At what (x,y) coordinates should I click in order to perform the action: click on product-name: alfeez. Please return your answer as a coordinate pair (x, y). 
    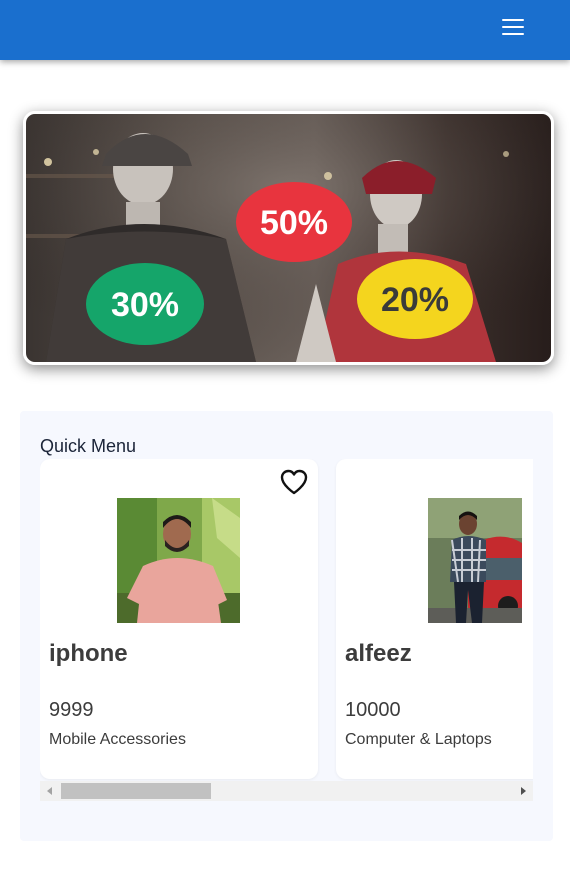
    Looking at the image, I should click on (378, 653).